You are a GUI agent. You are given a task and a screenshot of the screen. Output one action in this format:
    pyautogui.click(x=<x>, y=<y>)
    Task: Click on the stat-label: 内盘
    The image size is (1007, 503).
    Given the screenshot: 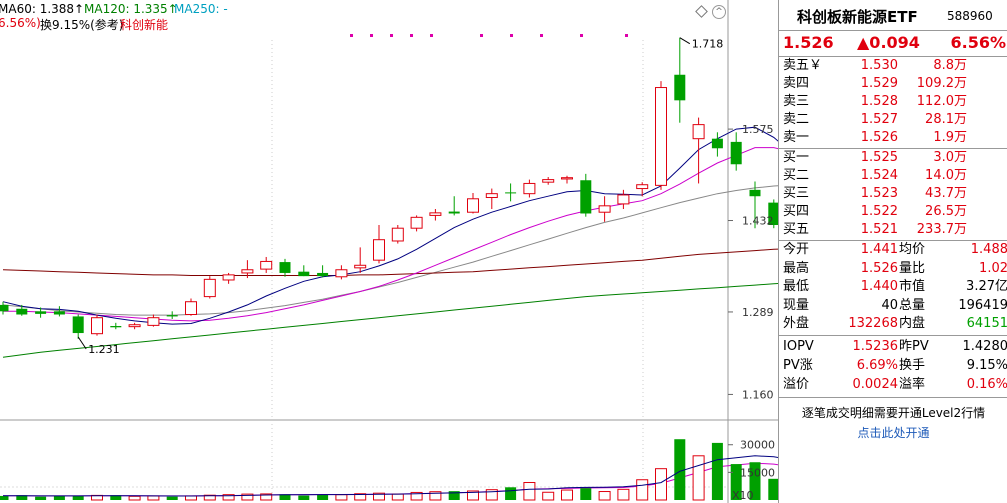 What is the action you would take?
    pyautogui.click(x=912, y=323)
    